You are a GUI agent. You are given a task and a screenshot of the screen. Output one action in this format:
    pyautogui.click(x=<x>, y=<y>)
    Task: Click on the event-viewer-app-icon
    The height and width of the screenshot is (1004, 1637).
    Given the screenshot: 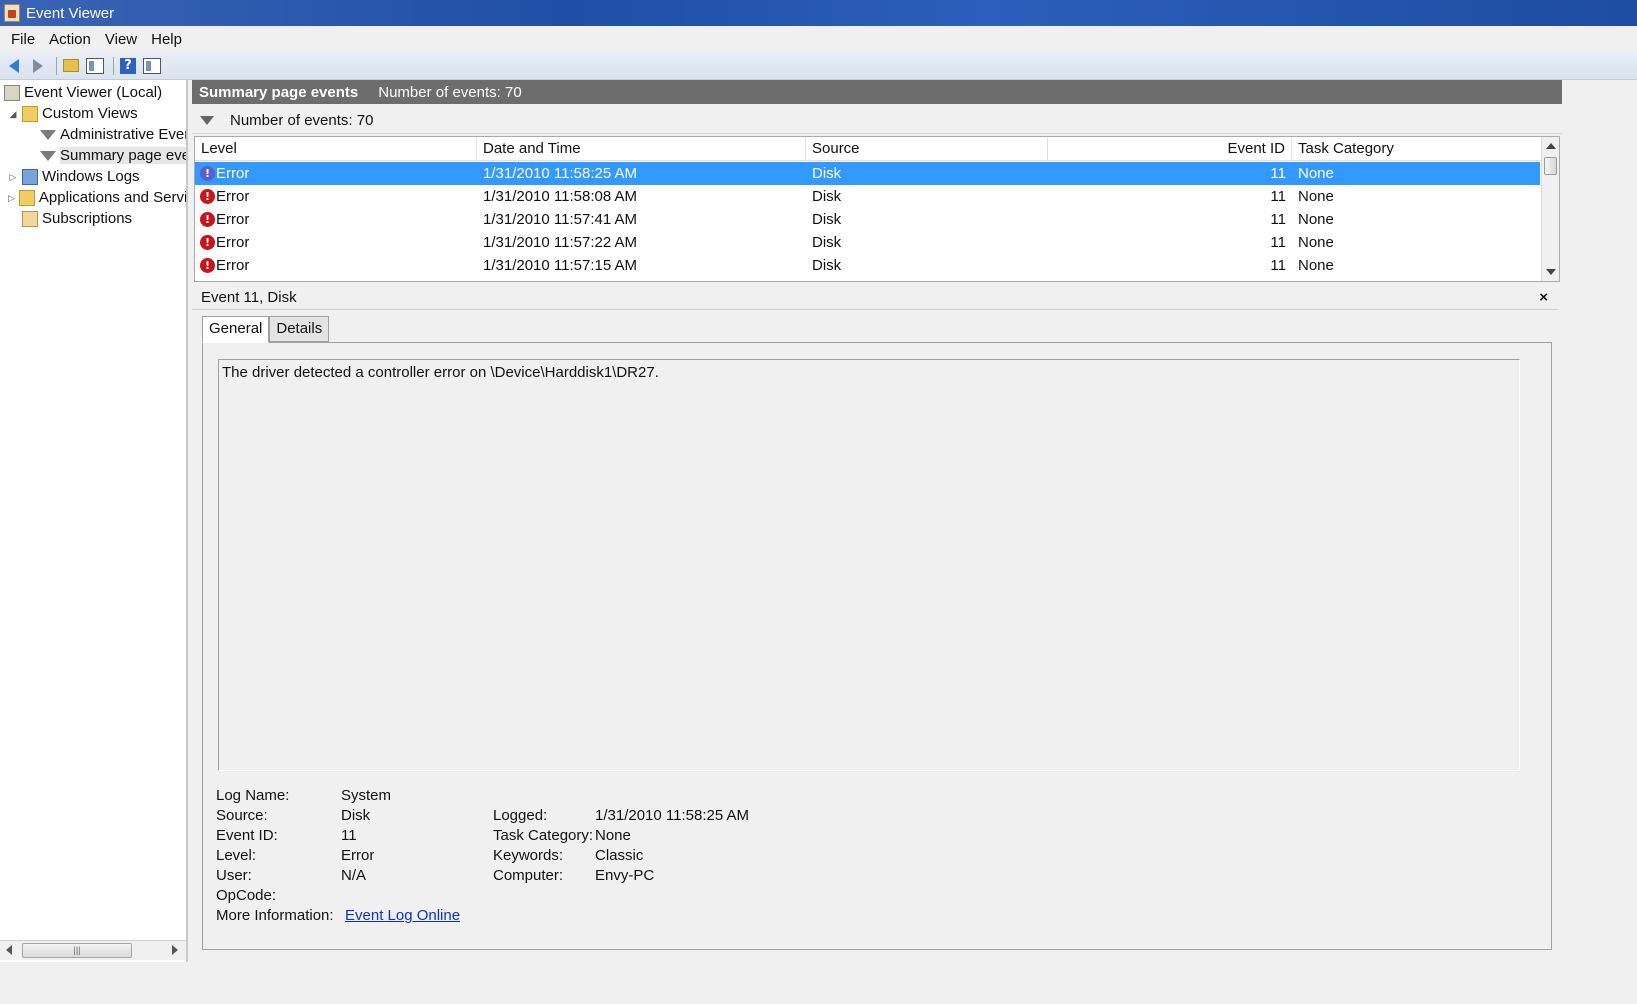 What is the action you would take?
    pyautogui.click(x=12, y=13)
    